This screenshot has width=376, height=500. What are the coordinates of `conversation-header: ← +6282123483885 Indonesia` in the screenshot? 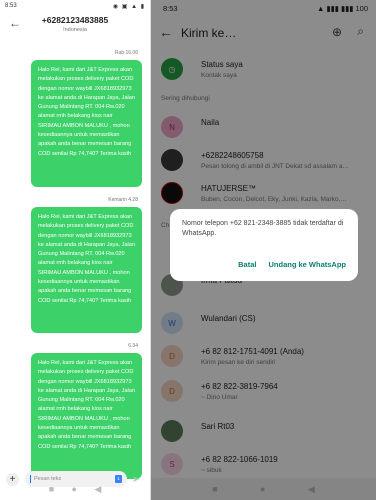 It's located at (75, 26).